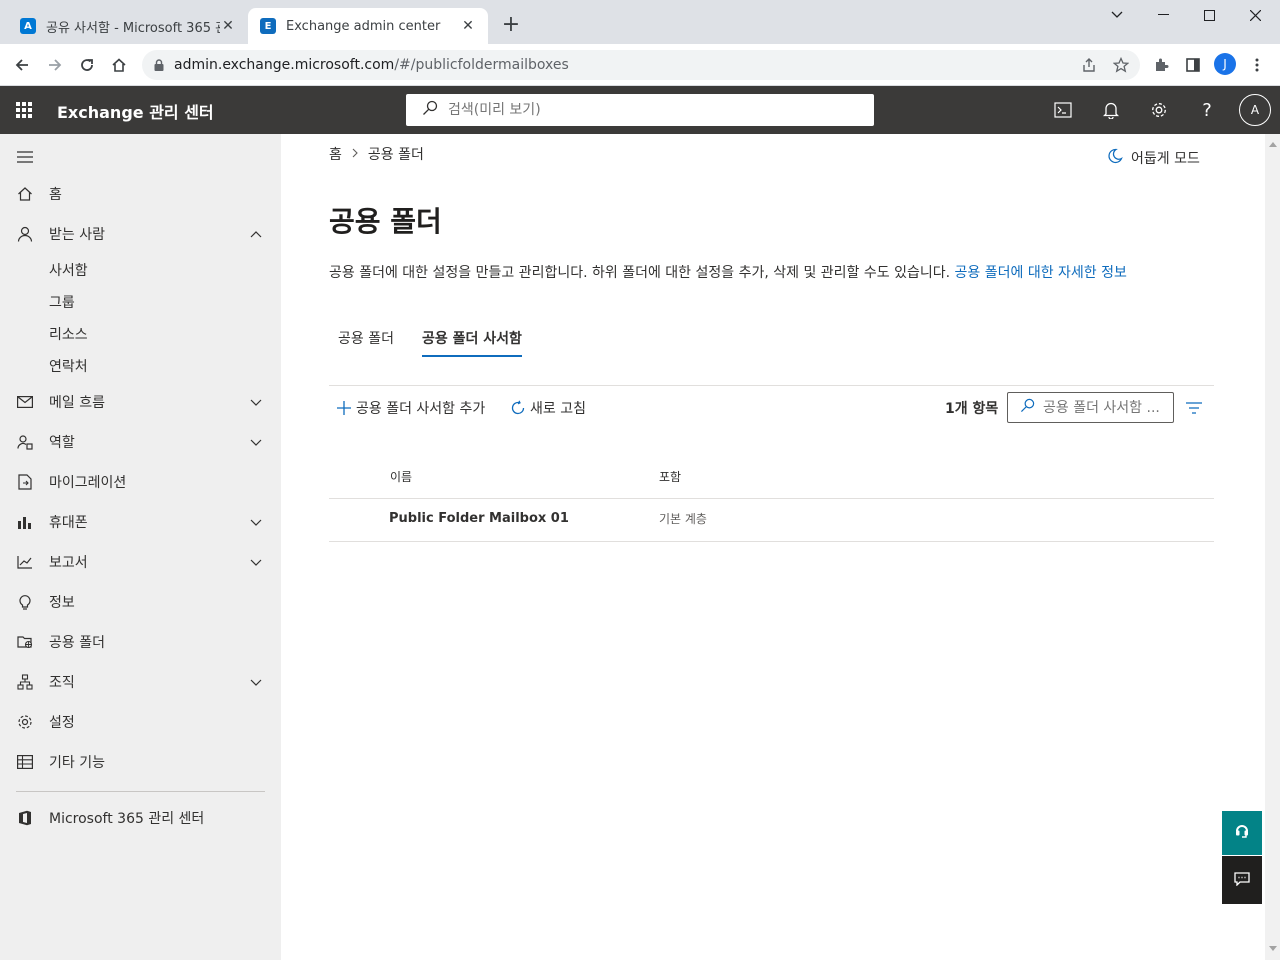  What do you see at coordinates (87, 65) in the screenshot?
I see `reload-button` at bounding box center [87, 65].